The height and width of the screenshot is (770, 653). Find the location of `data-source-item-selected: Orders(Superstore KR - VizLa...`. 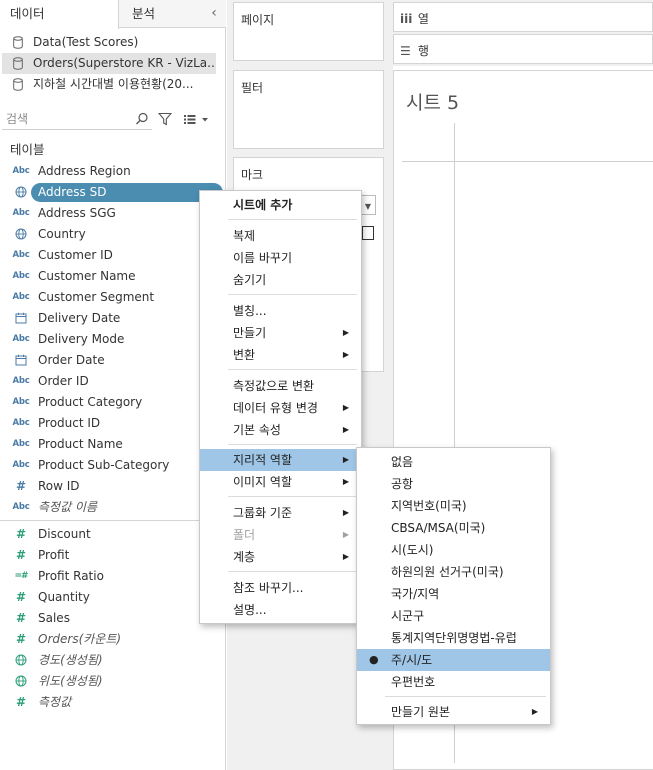

data-source-item-selected: Orders(Superstore KR - VizLa... is located at coordinates (109, 63).